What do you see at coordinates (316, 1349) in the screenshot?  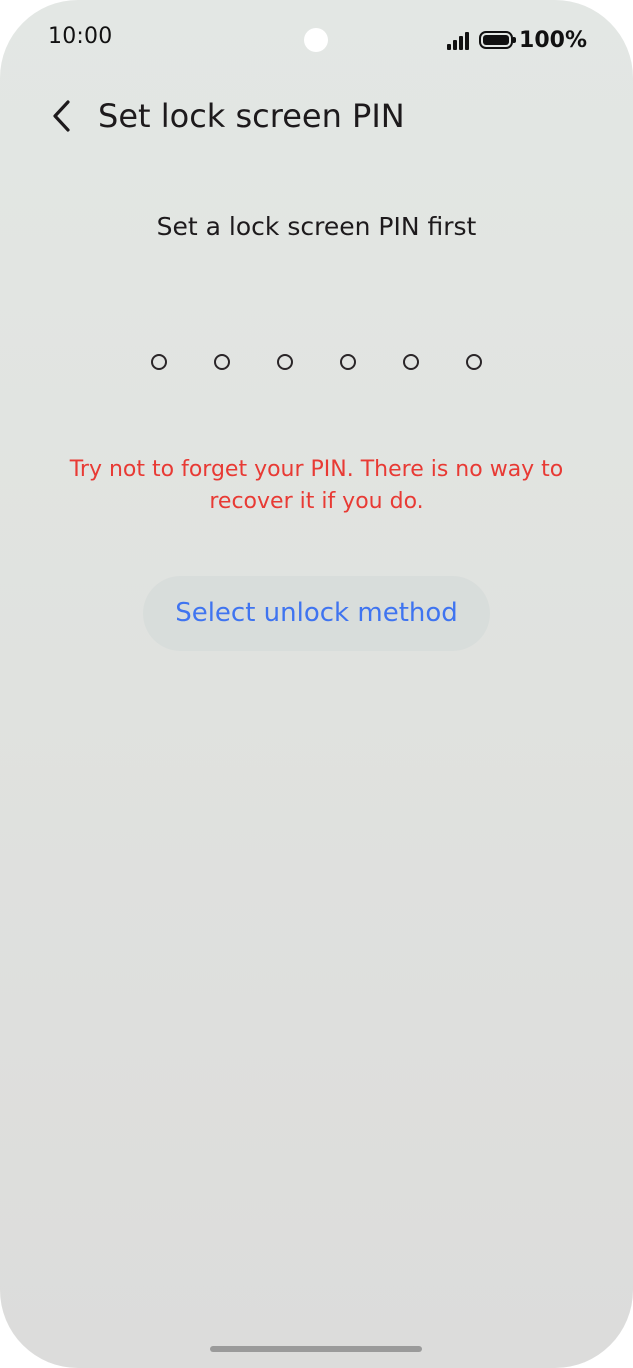 I see `home-indicator` at bounding box center [316, 1349].